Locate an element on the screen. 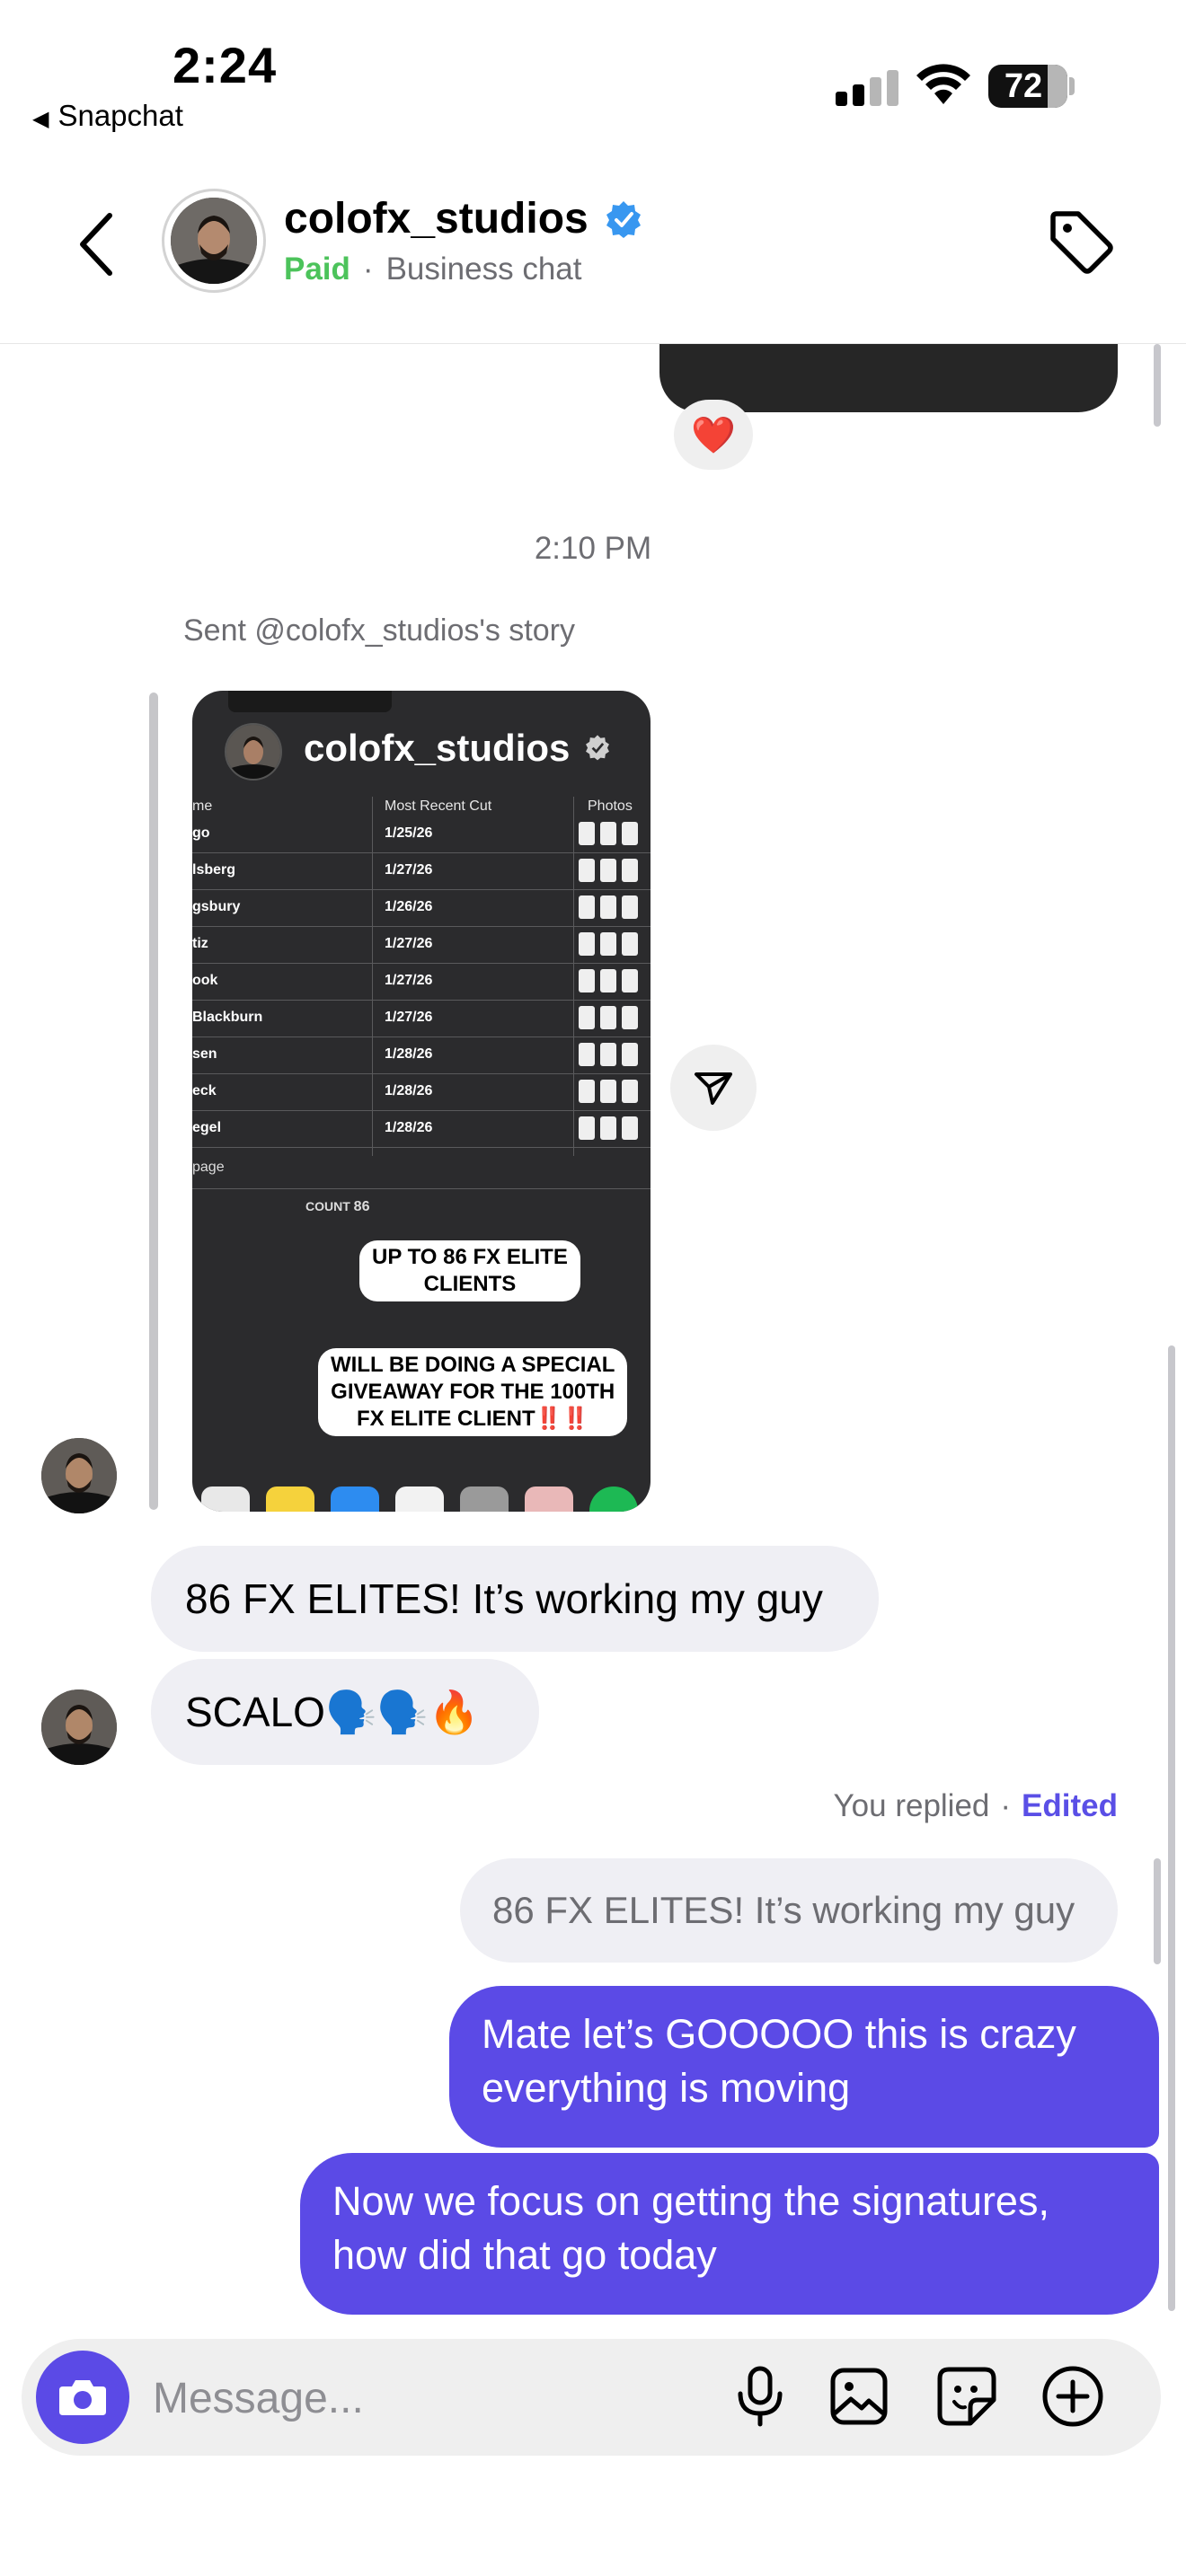  microphone-icon is located at coordinates (760, 2396).